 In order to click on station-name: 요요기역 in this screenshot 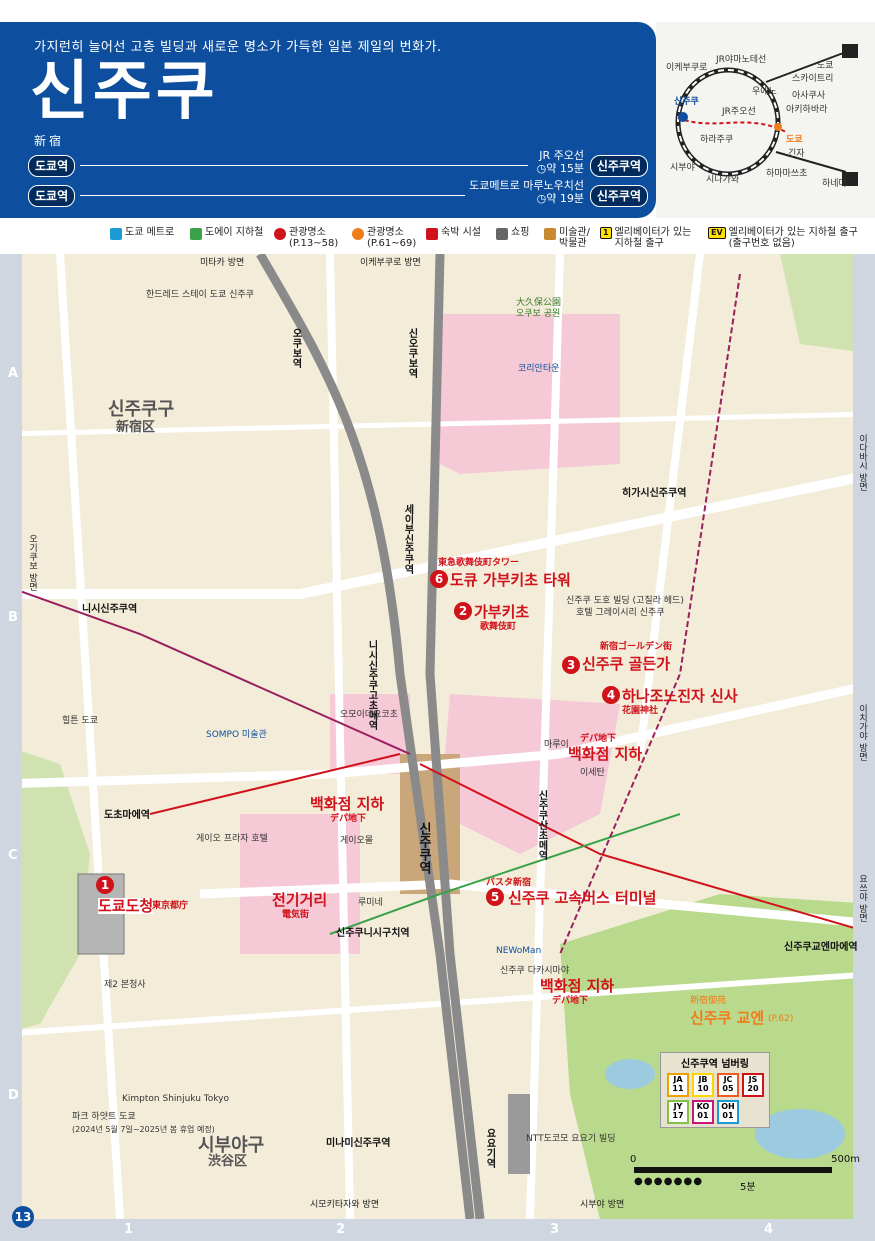, I will do `click(489, 1148)`.